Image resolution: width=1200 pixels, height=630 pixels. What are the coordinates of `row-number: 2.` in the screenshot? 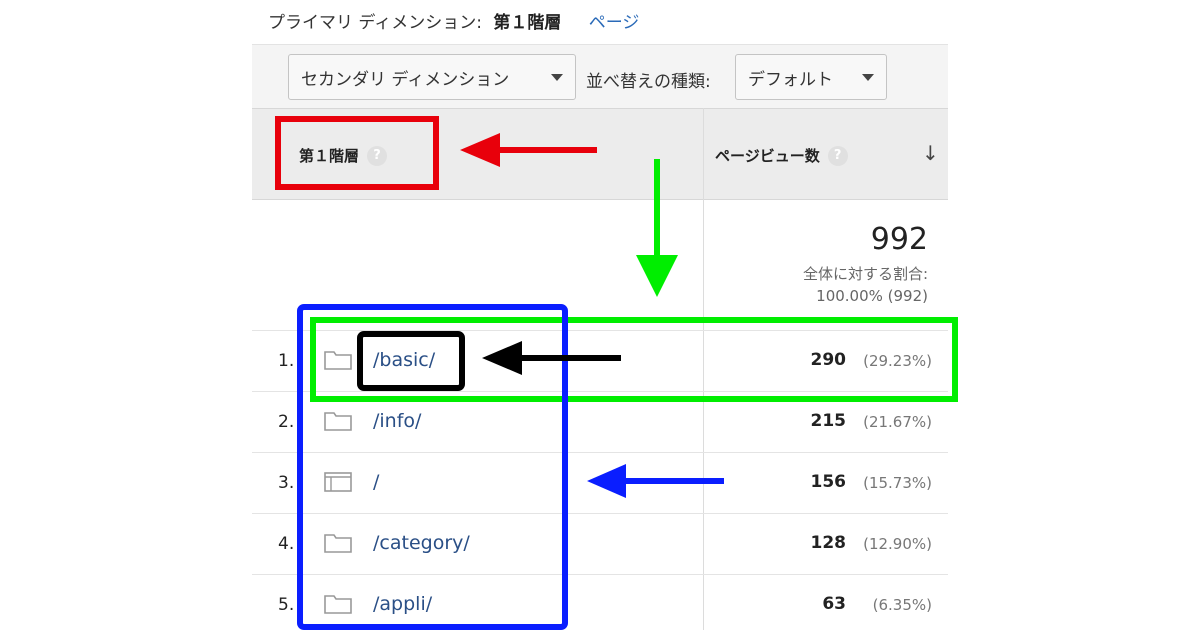 It's located at (286, 422).